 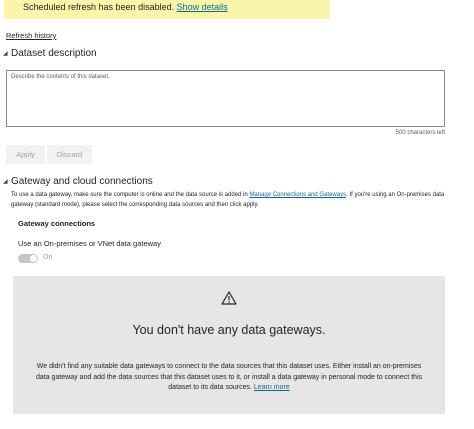 What do you see at coordinates (54, 53) in the screenshot?
I see `dataset-description-title: Dataset description` at bounding box center [54, 53].